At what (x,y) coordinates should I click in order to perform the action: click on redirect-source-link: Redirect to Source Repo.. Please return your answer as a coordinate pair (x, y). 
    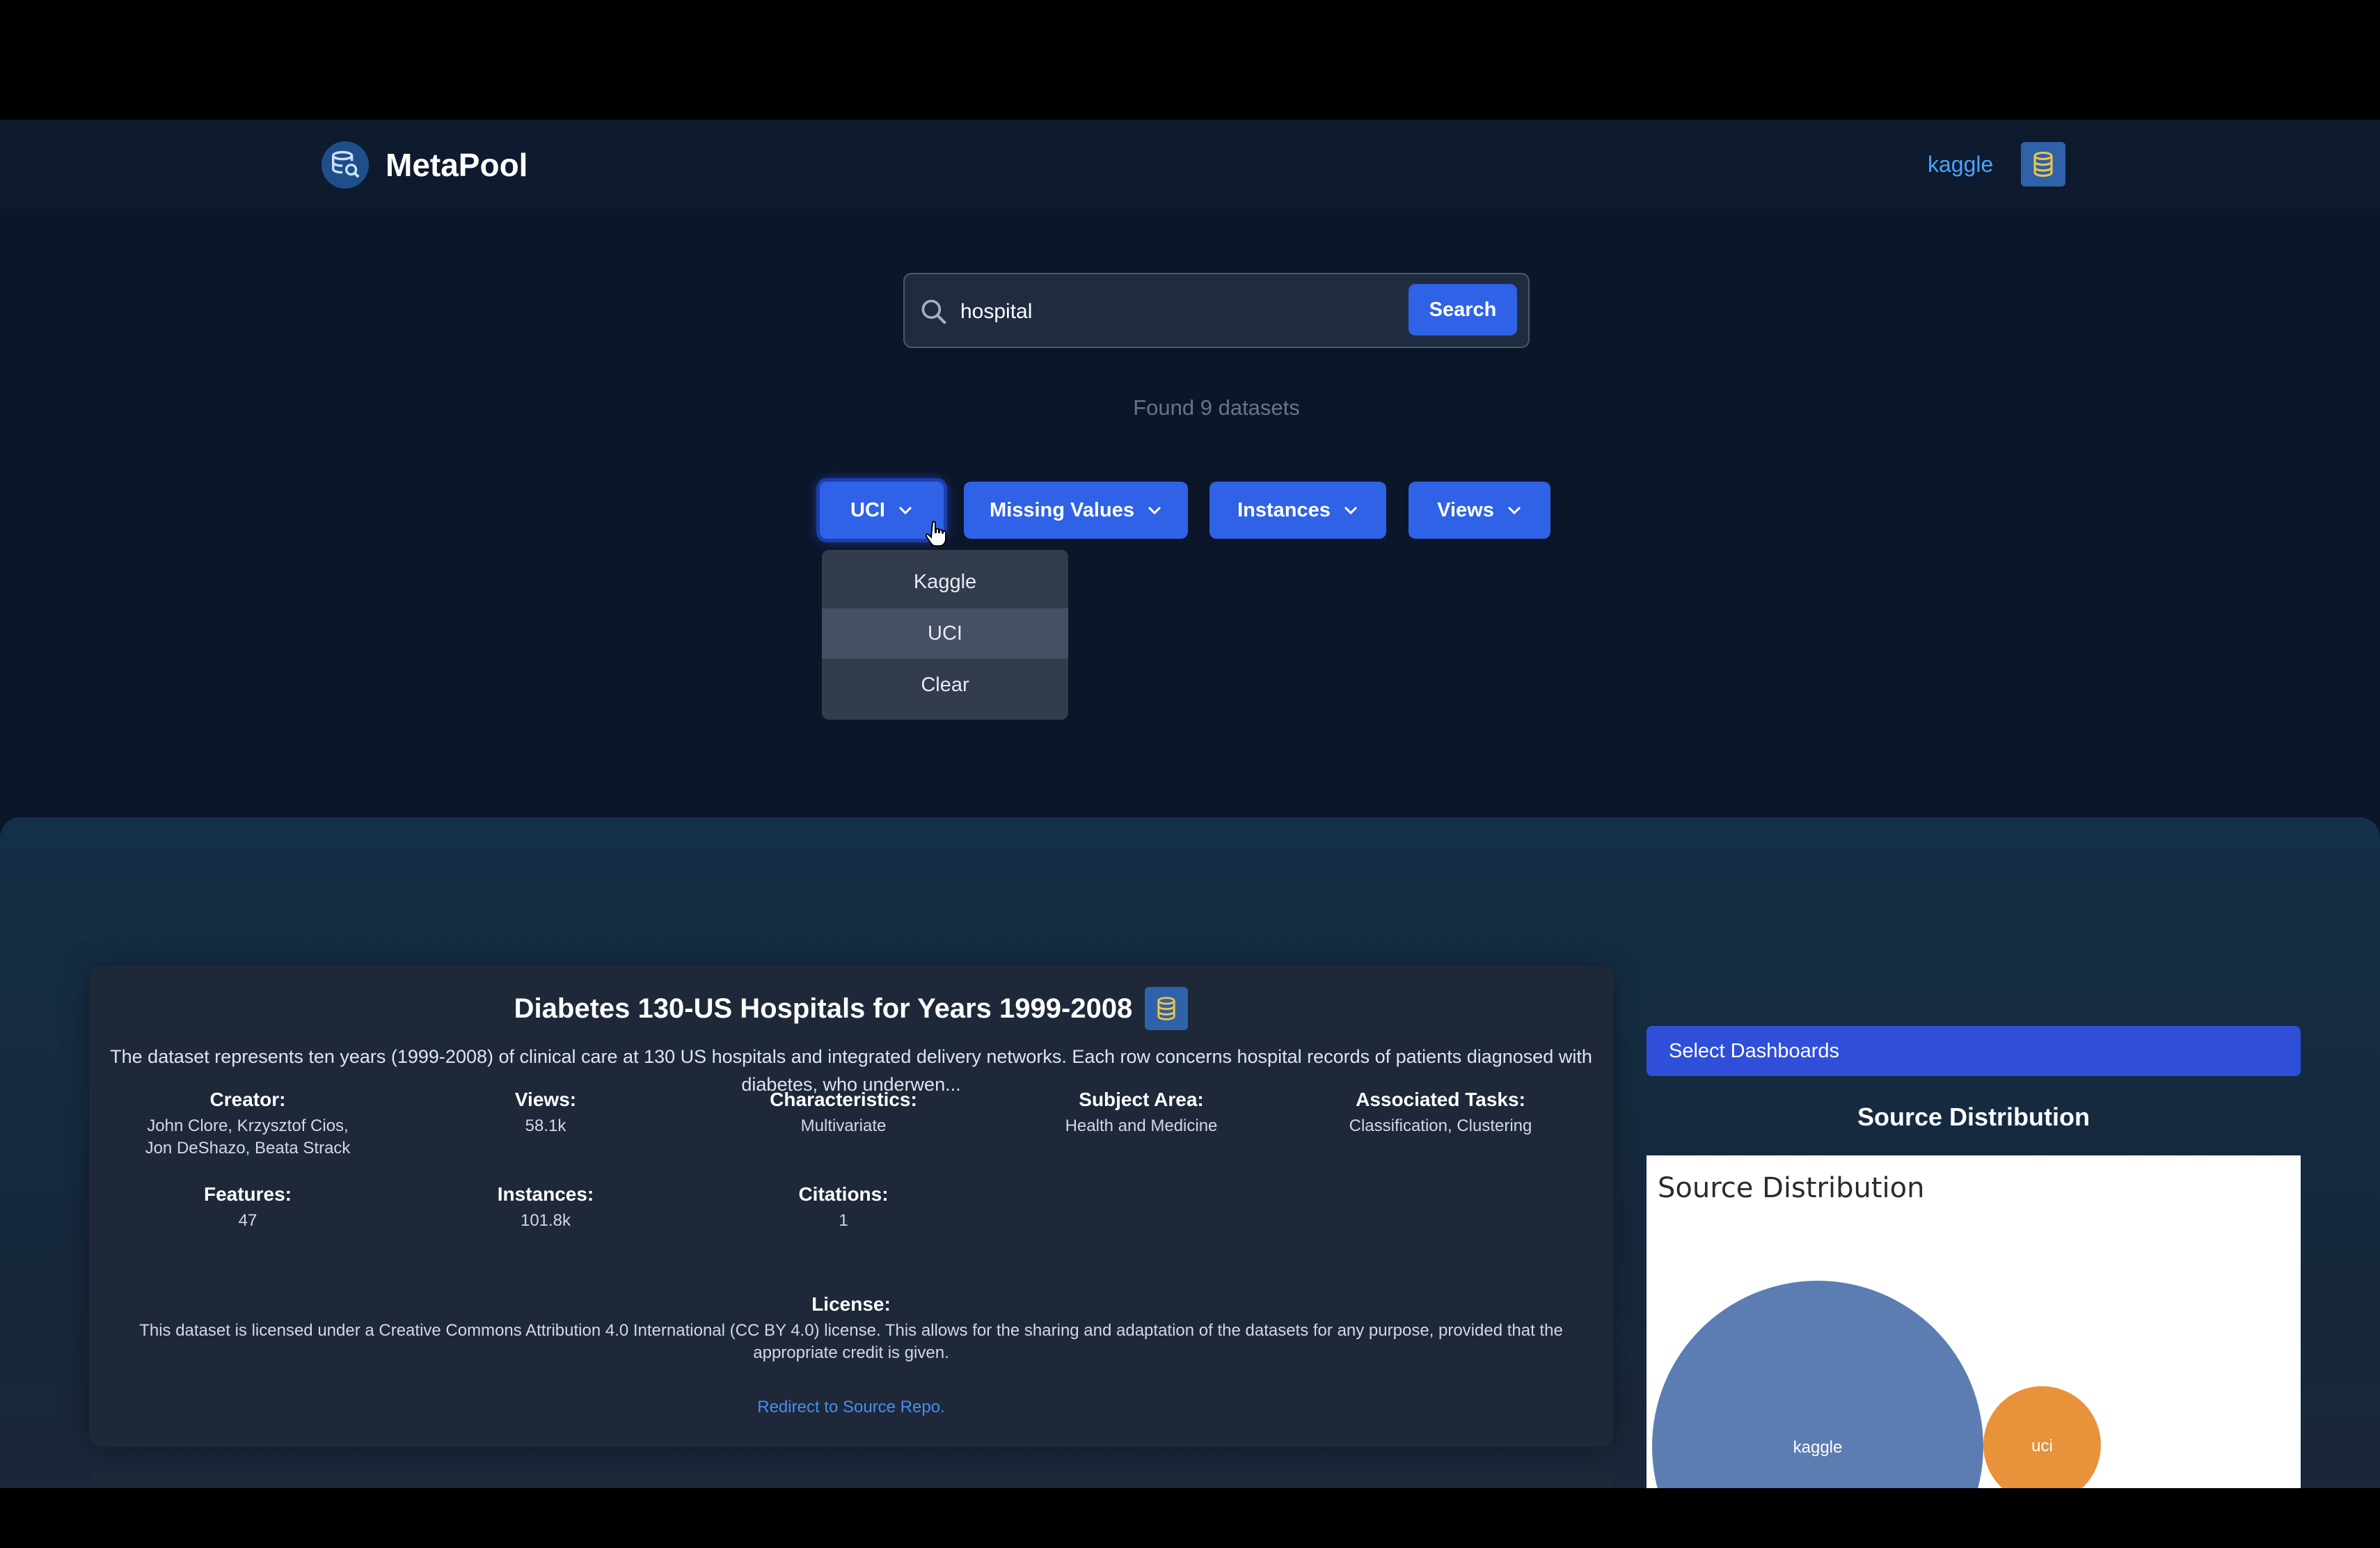
    Looking at the image, I should click on (851, 1407).